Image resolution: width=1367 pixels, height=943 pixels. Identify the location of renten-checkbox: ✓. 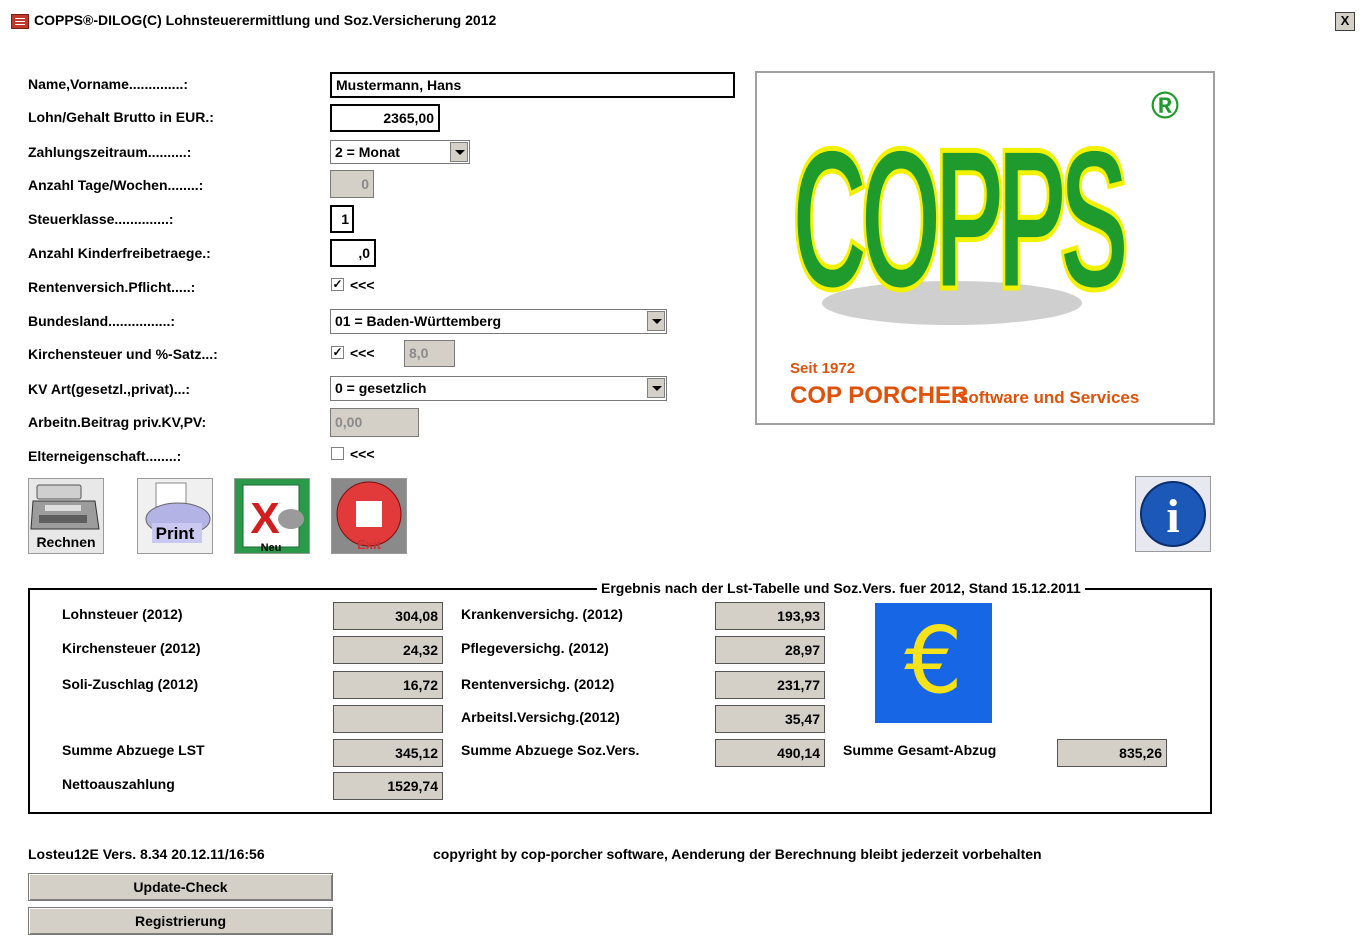
(337, 284).